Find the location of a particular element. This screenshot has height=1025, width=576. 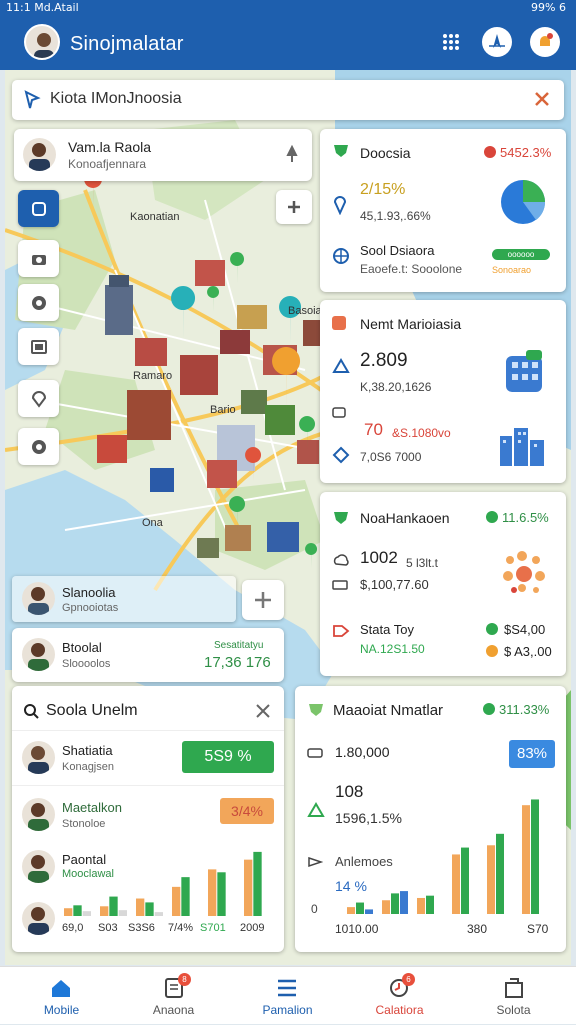

status-bar: 11:1 Md.Atail 99% 6 is located at coordinates (288, 8).